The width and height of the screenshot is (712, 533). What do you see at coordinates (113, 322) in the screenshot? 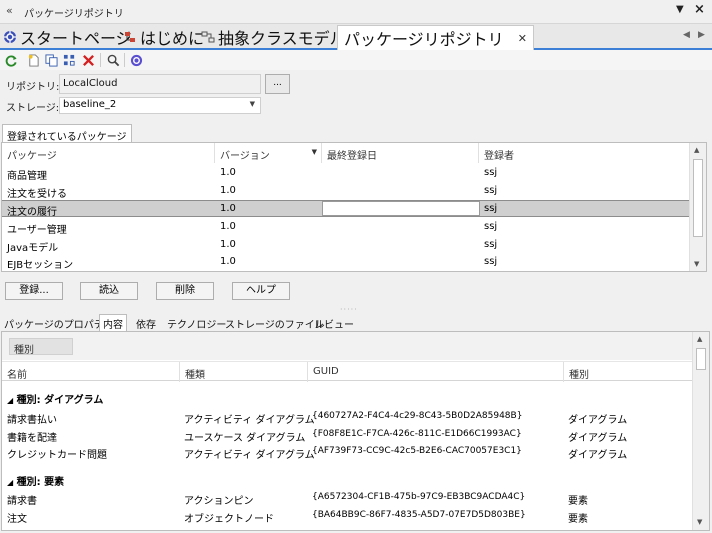
I see `tab-contents: 内容` at bounding box center [113, 322].